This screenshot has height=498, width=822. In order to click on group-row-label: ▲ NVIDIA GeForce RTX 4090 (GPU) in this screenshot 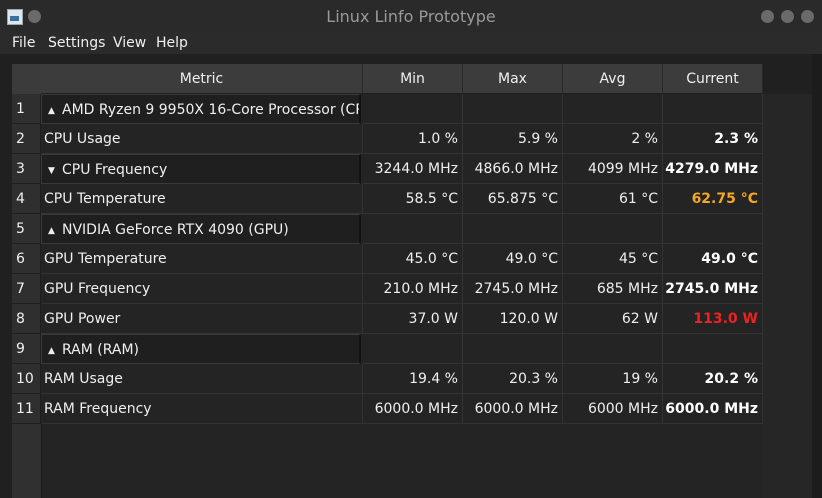, I will do `click(201, 229)`.